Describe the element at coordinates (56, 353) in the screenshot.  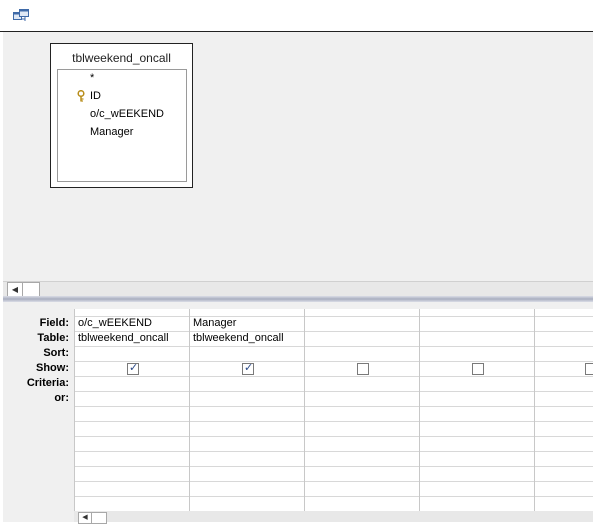
I see `row-label-sort: Sort:` at that location.